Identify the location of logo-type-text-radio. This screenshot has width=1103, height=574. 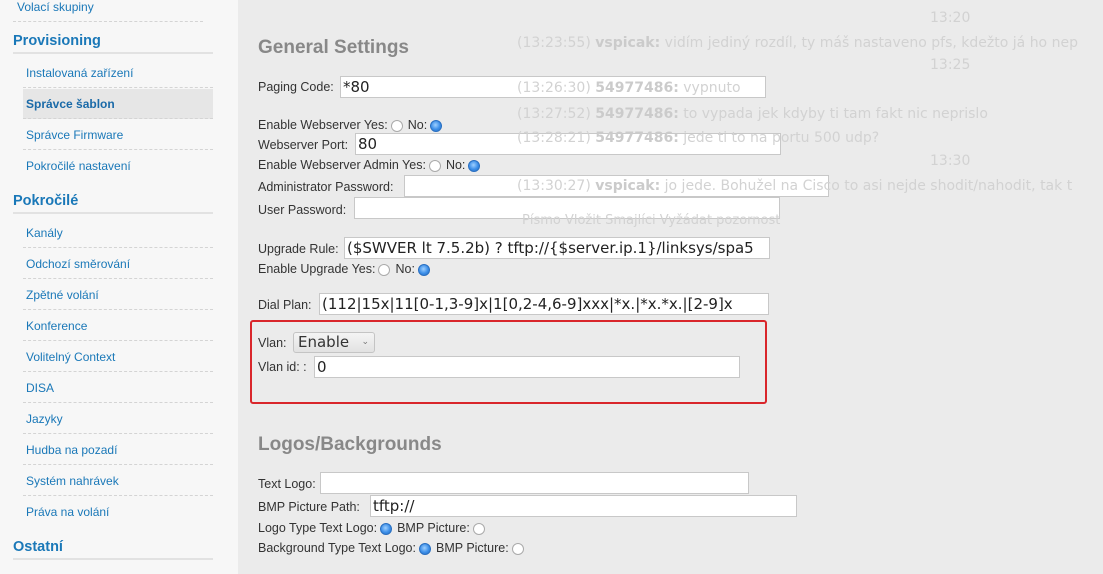
(386, 528).